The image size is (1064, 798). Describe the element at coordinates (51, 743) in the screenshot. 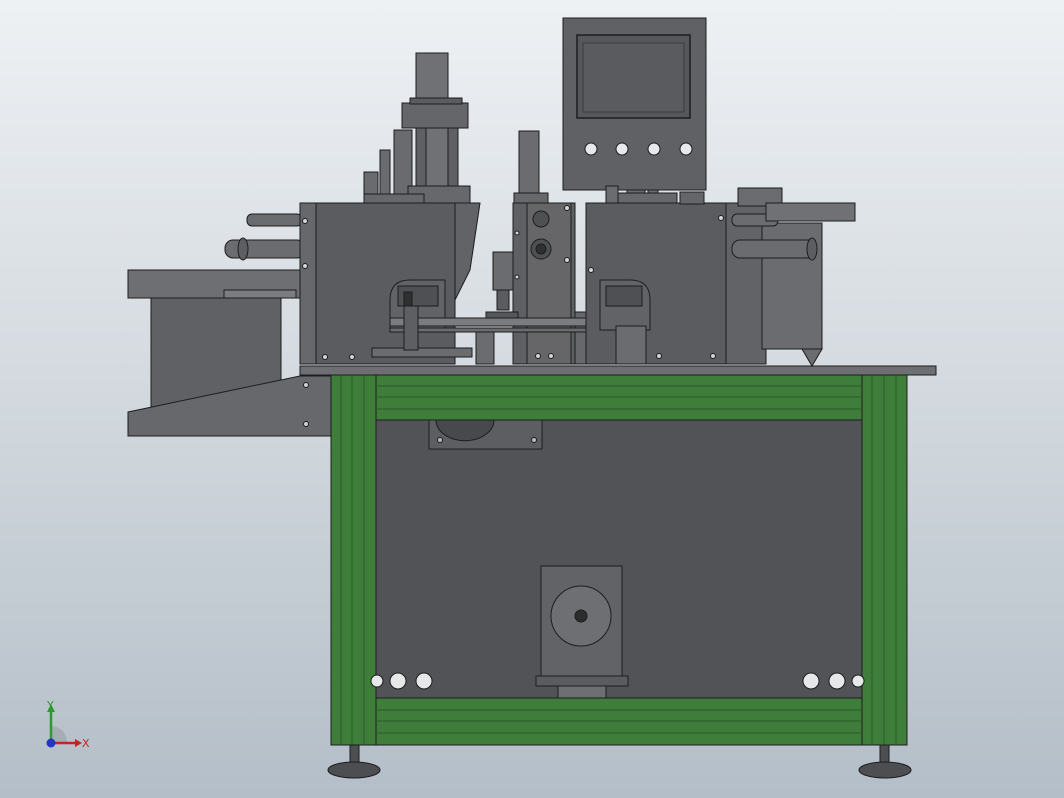

I see `z-axis-dot` at that location.